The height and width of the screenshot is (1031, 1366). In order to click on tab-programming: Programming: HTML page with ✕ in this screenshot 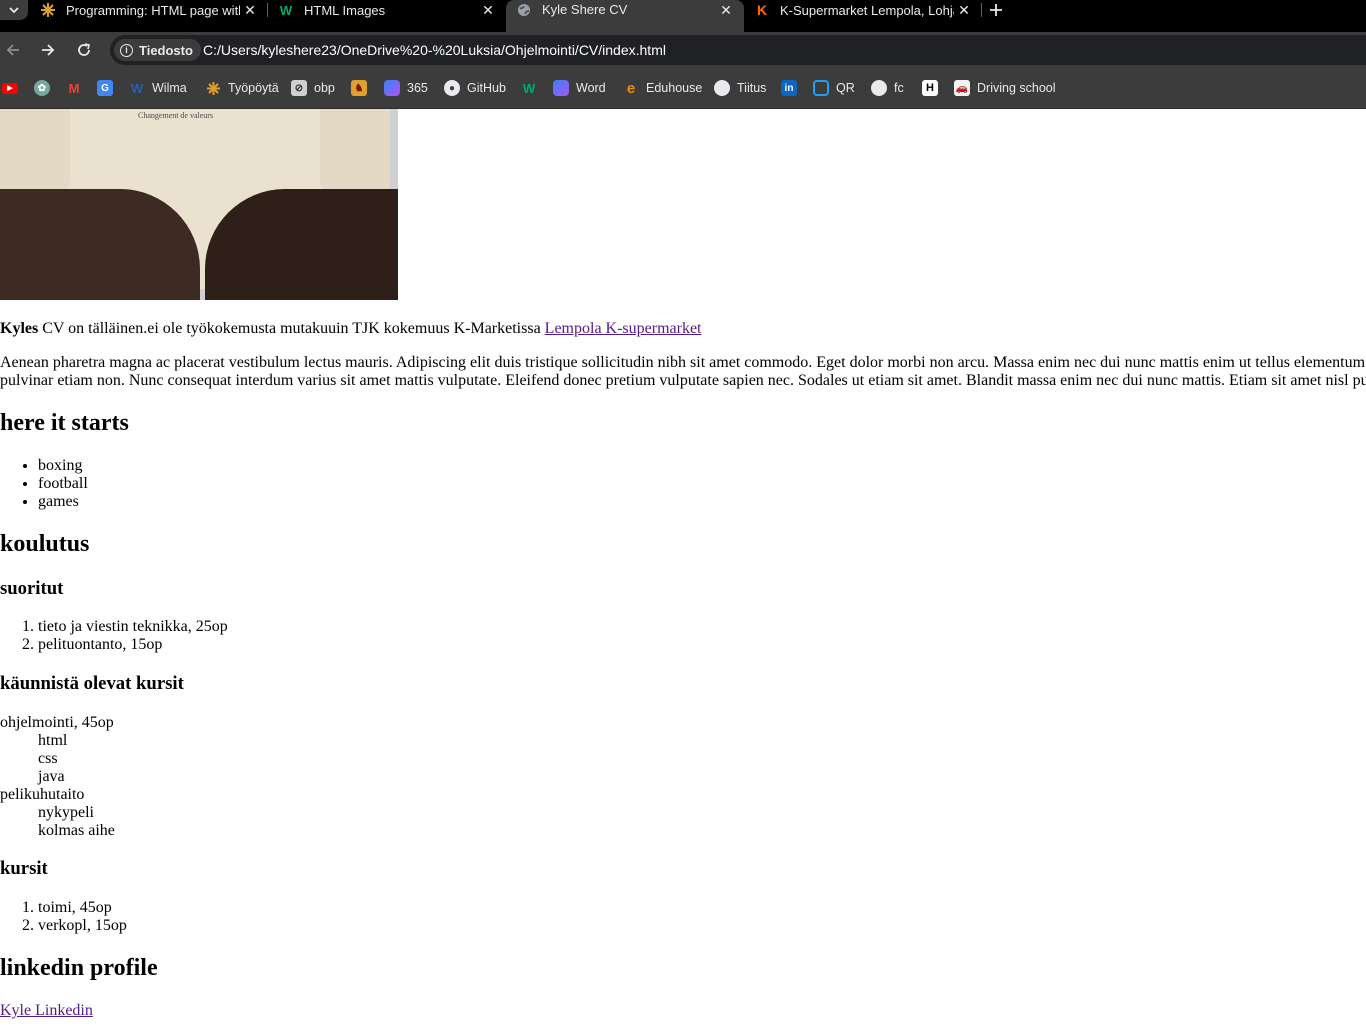, I will do `click(149, 10)`.